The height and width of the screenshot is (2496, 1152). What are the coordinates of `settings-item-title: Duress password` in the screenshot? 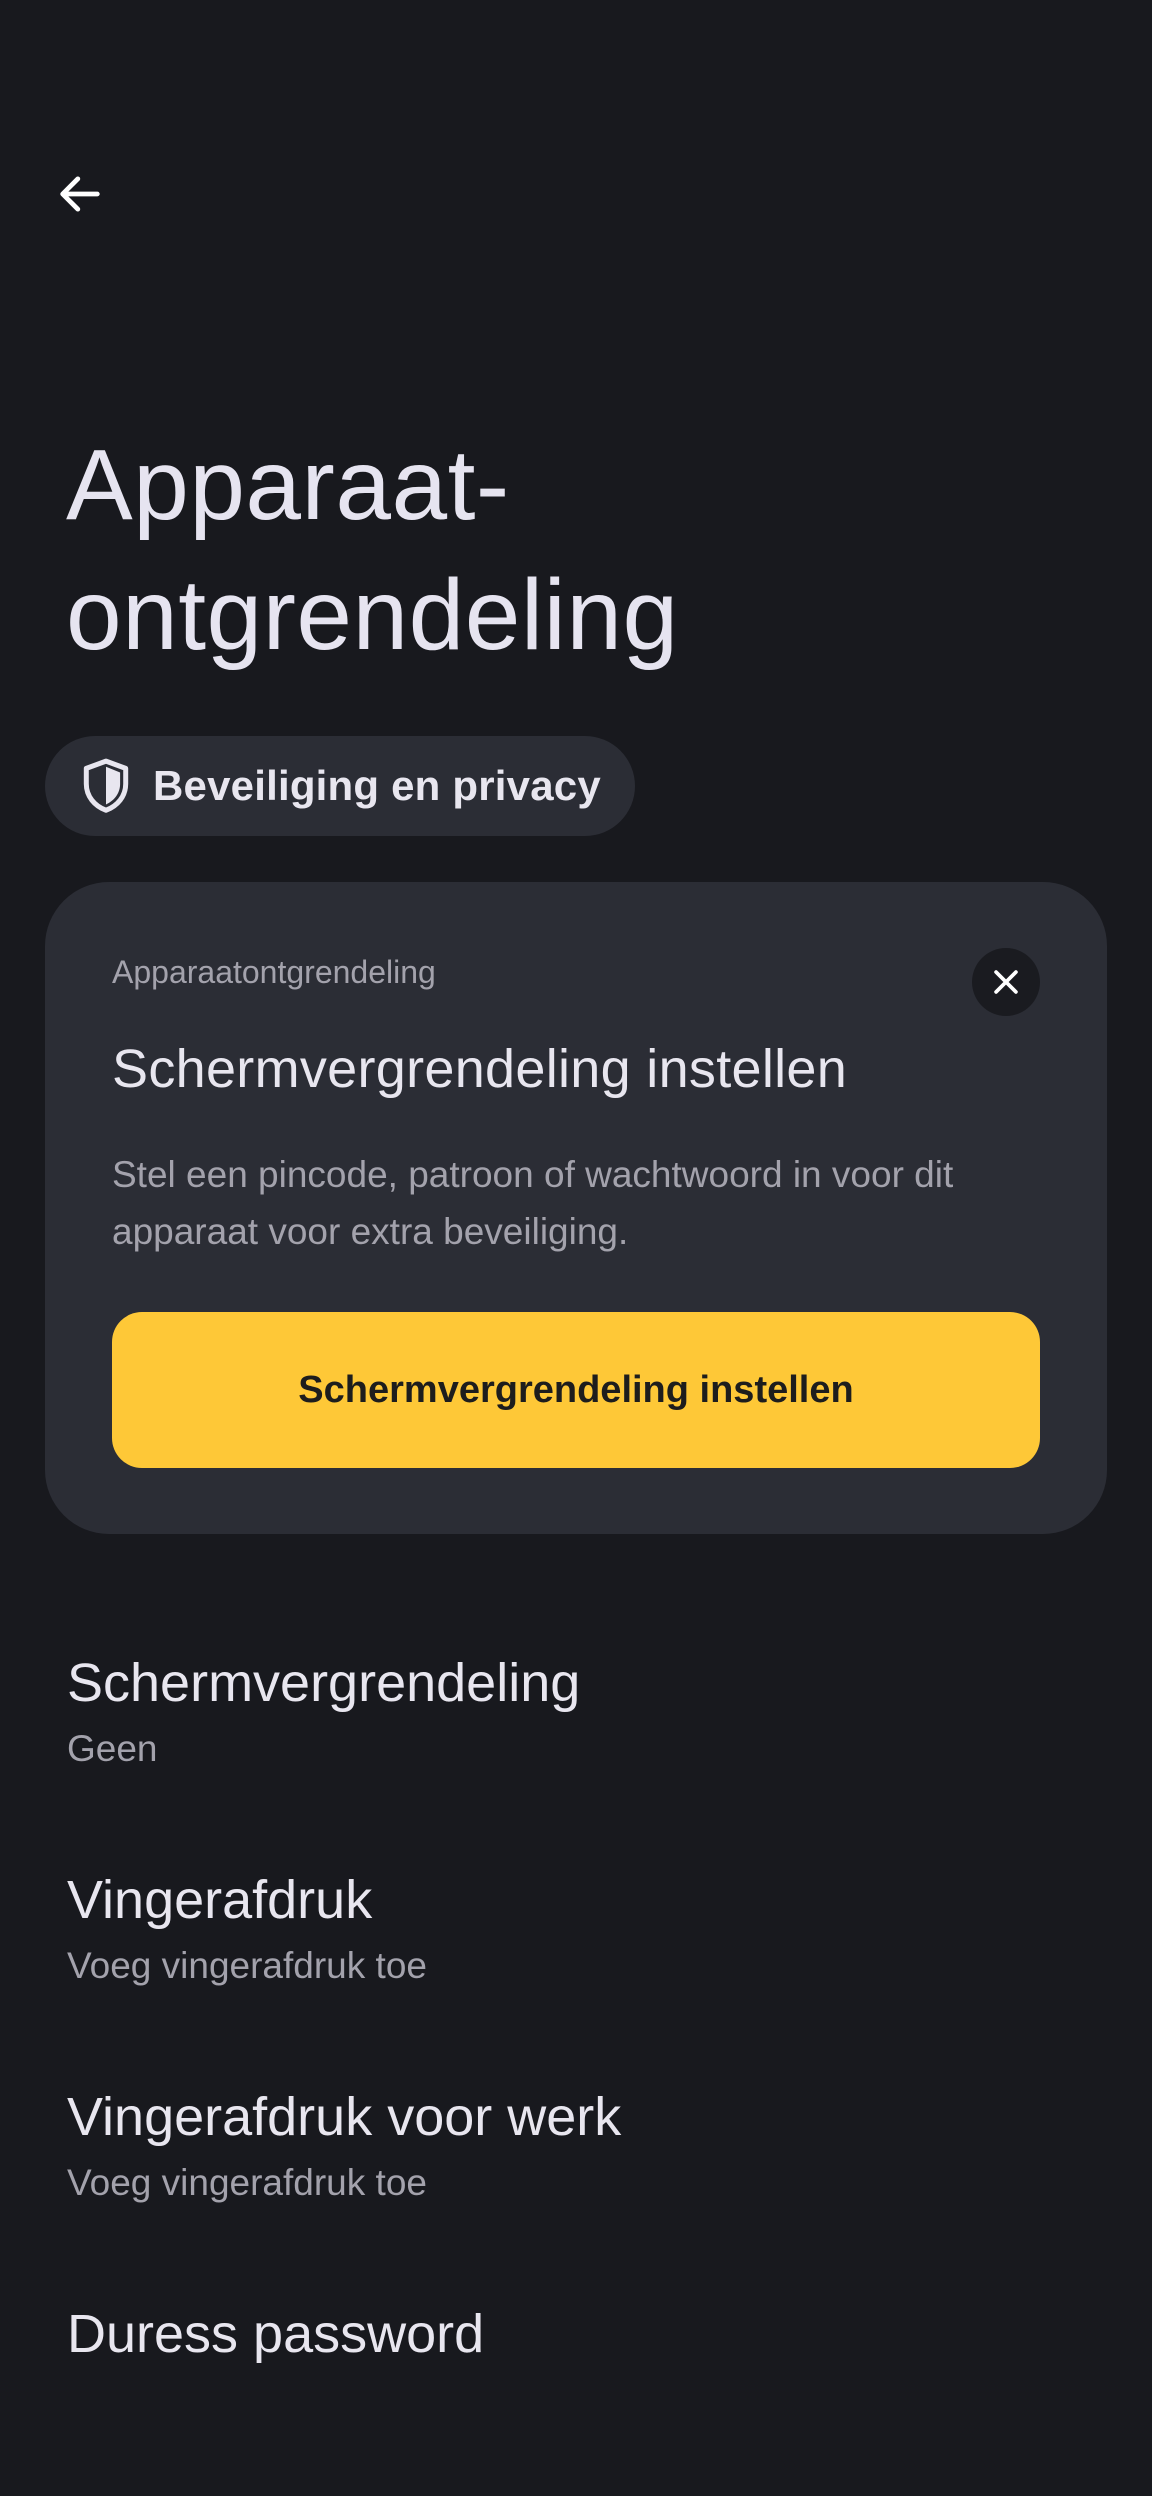 It's located at (276, 2334).